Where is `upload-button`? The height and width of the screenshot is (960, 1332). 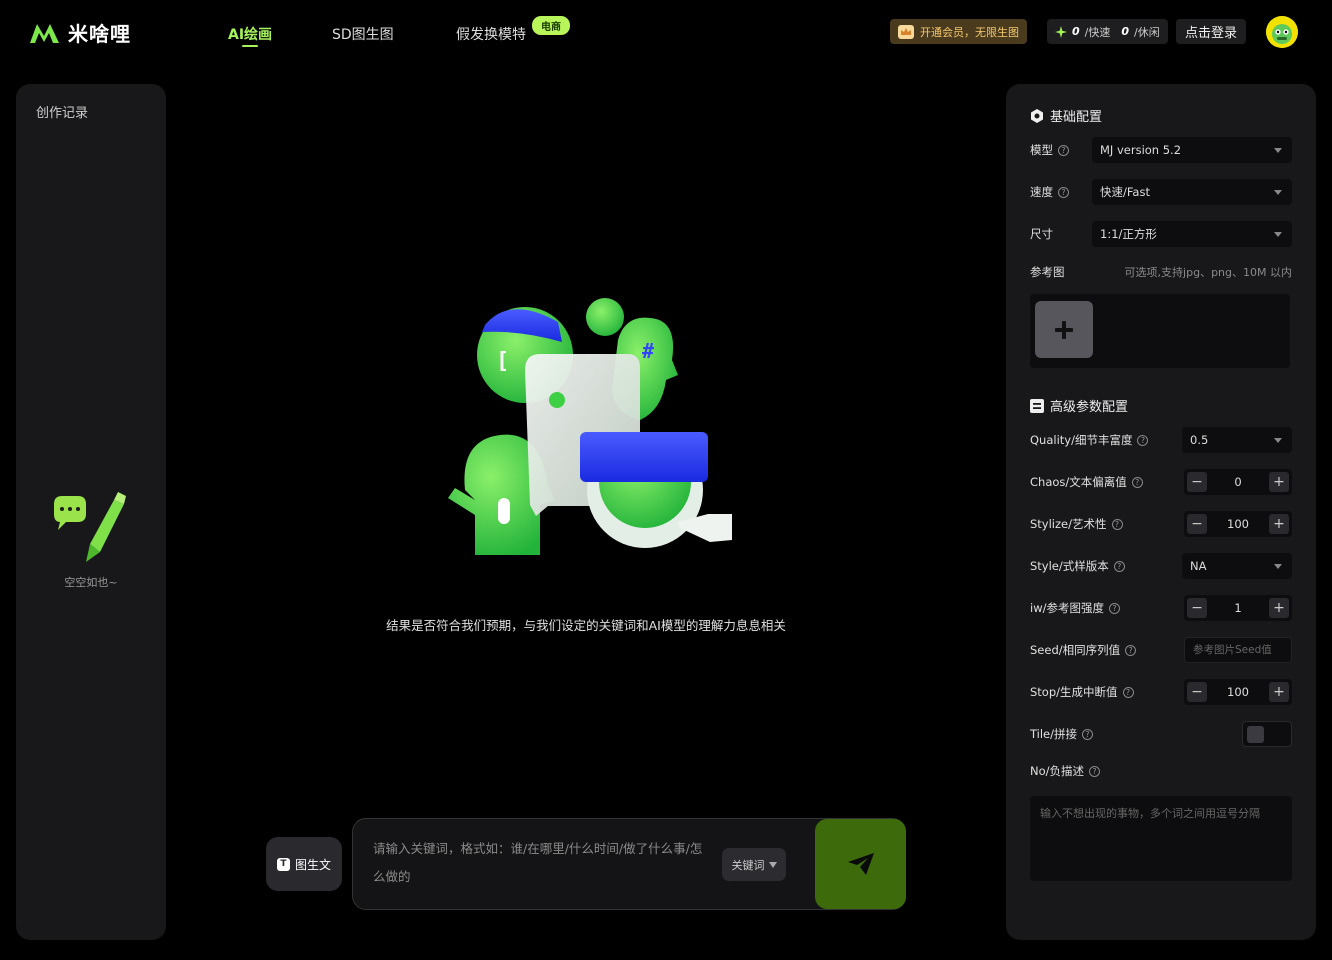
upload-button is located at coordinates (1064, 329).